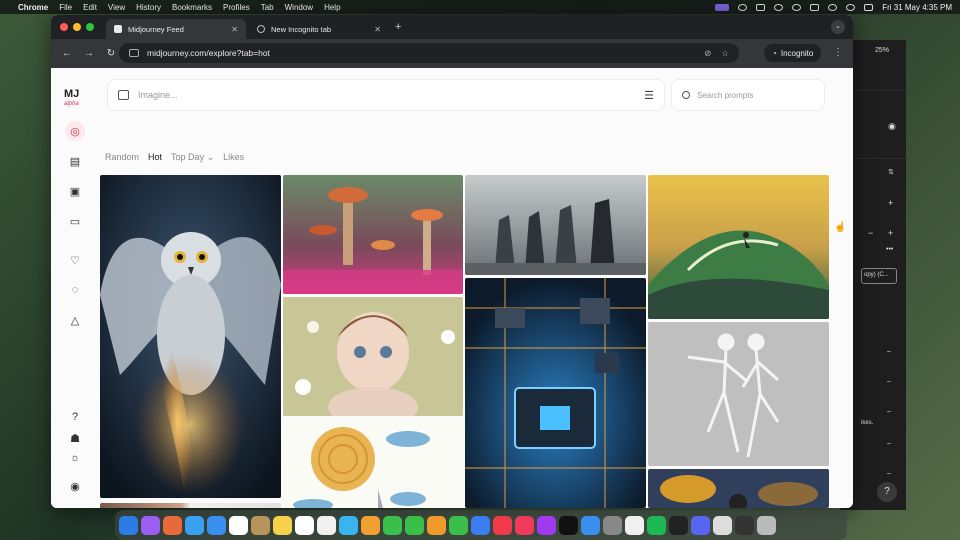 The width and height of the screenshot is (960, 540). I want to click on menu-edit: Edit, so click(90, 7).